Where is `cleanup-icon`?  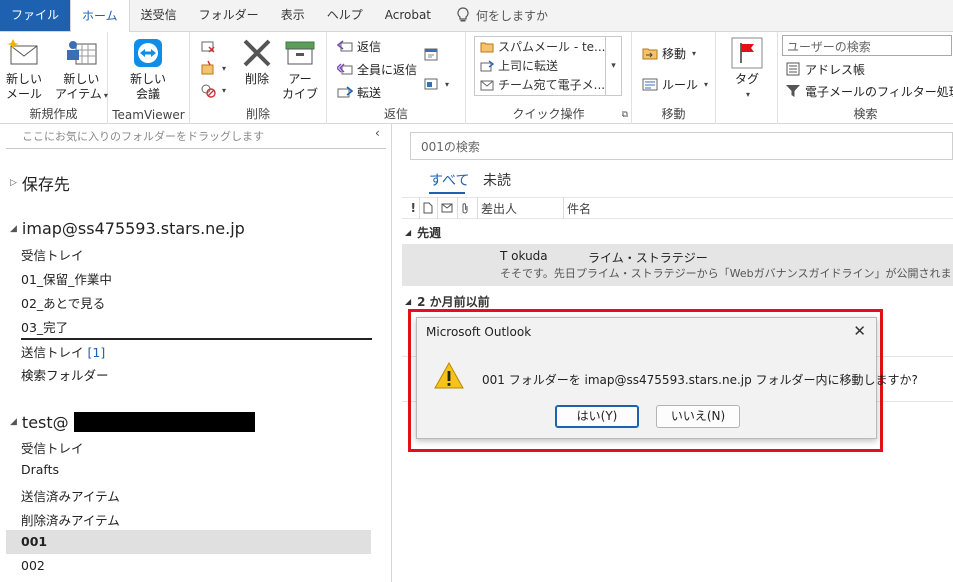 cleanup-icon is located at coordinates (207, 67).